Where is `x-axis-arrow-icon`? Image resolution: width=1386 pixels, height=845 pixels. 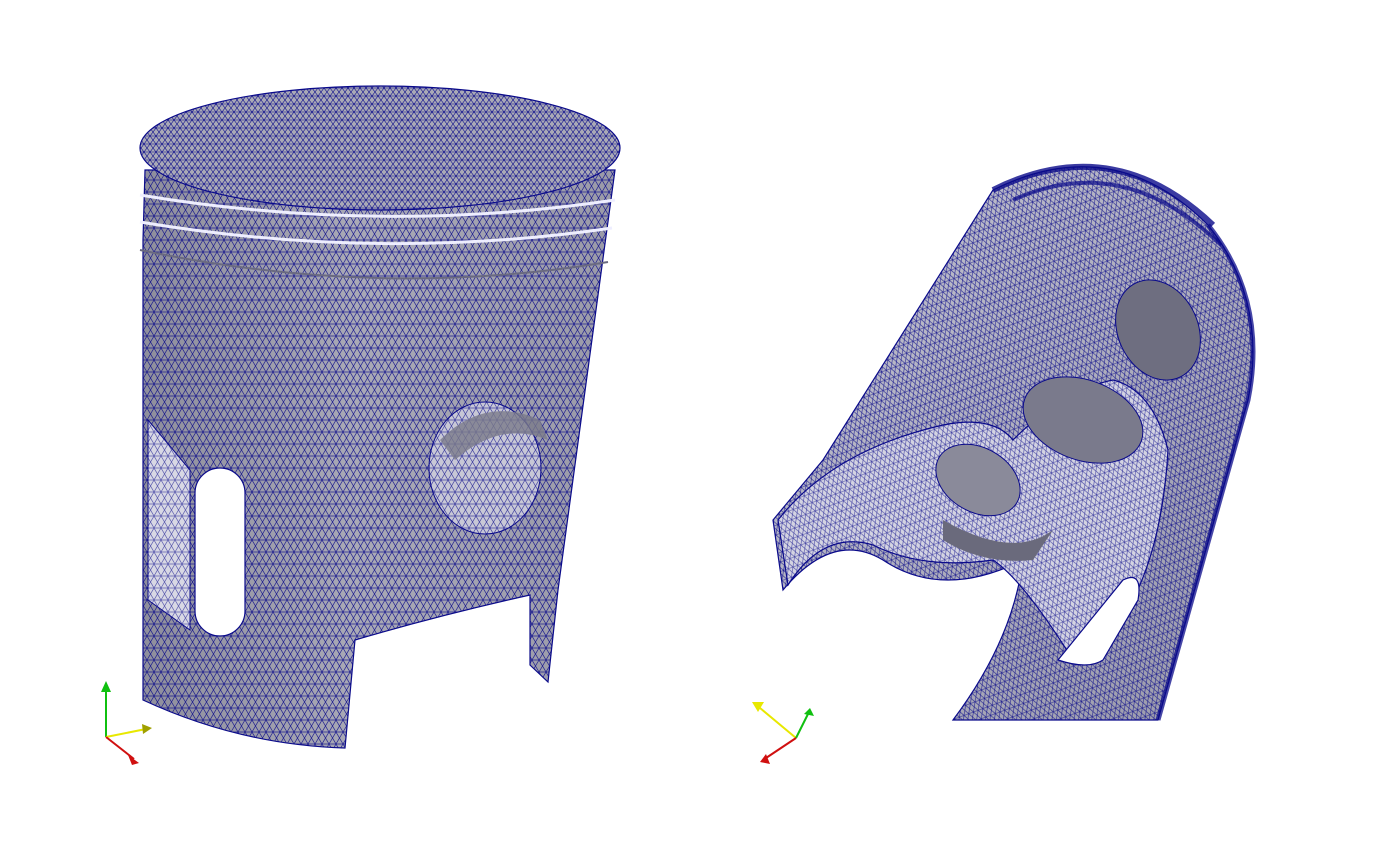
x-axis-arrow-icon is located at coordinates (133, 760).